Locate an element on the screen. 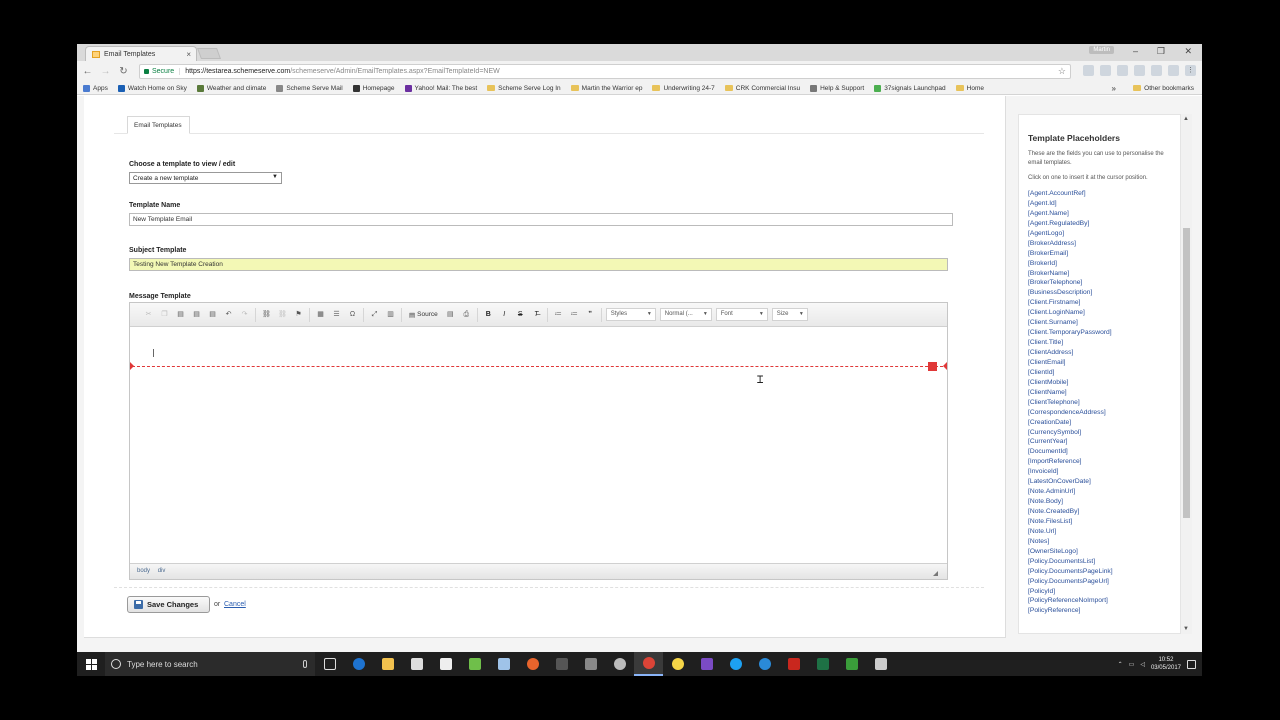  reload-icon: ↻ is located at coordinates (123, 71).